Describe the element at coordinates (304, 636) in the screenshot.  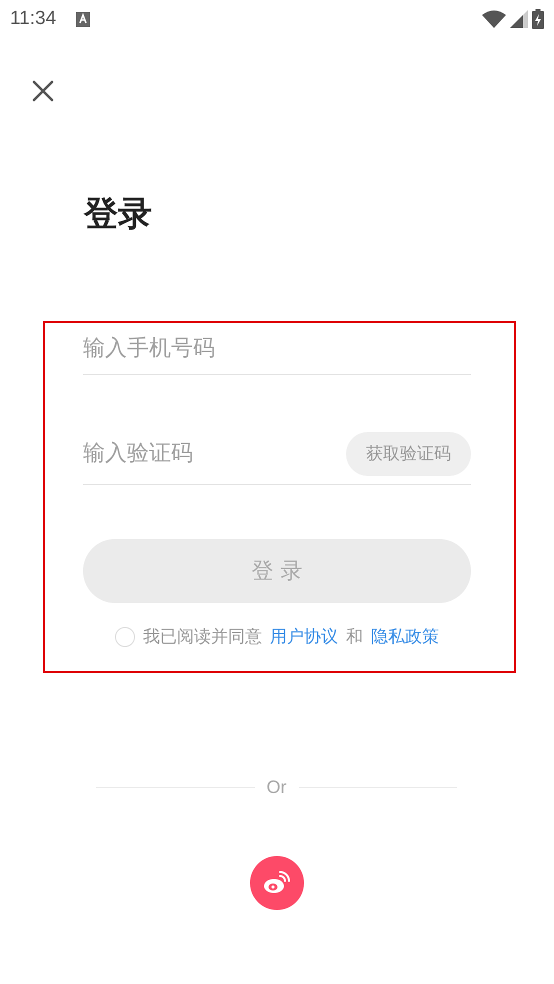
I see `user-agreement-link: 用户协议` at that location.